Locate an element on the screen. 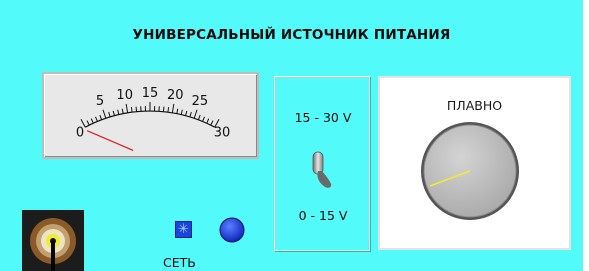 The image size is (589, 271). scale-label: 20 is located at coordinates (175, 95).